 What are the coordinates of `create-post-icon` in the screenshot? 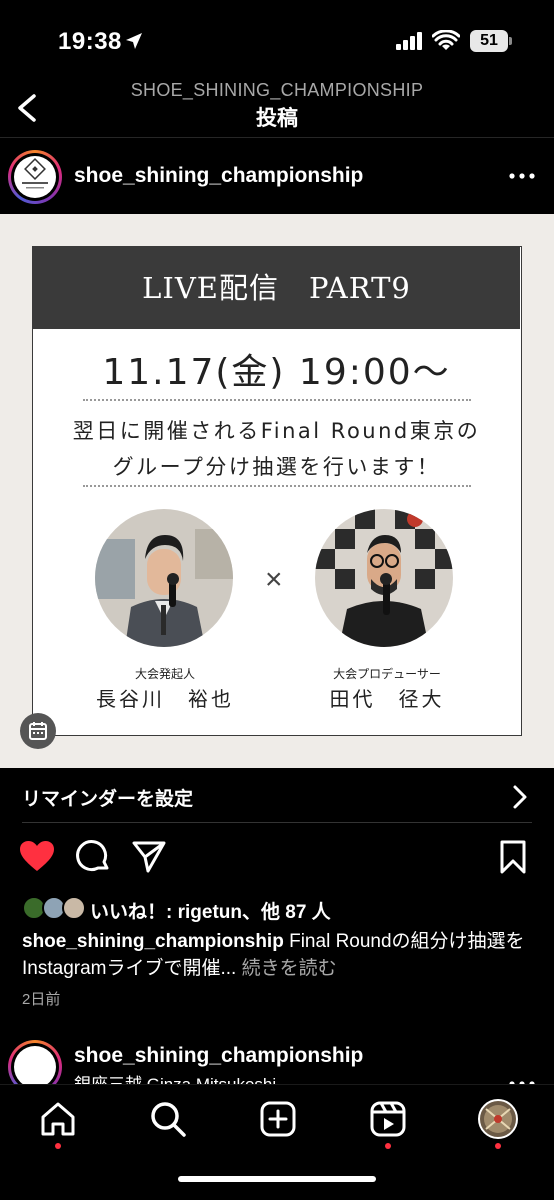 It's located at (278, 1119).